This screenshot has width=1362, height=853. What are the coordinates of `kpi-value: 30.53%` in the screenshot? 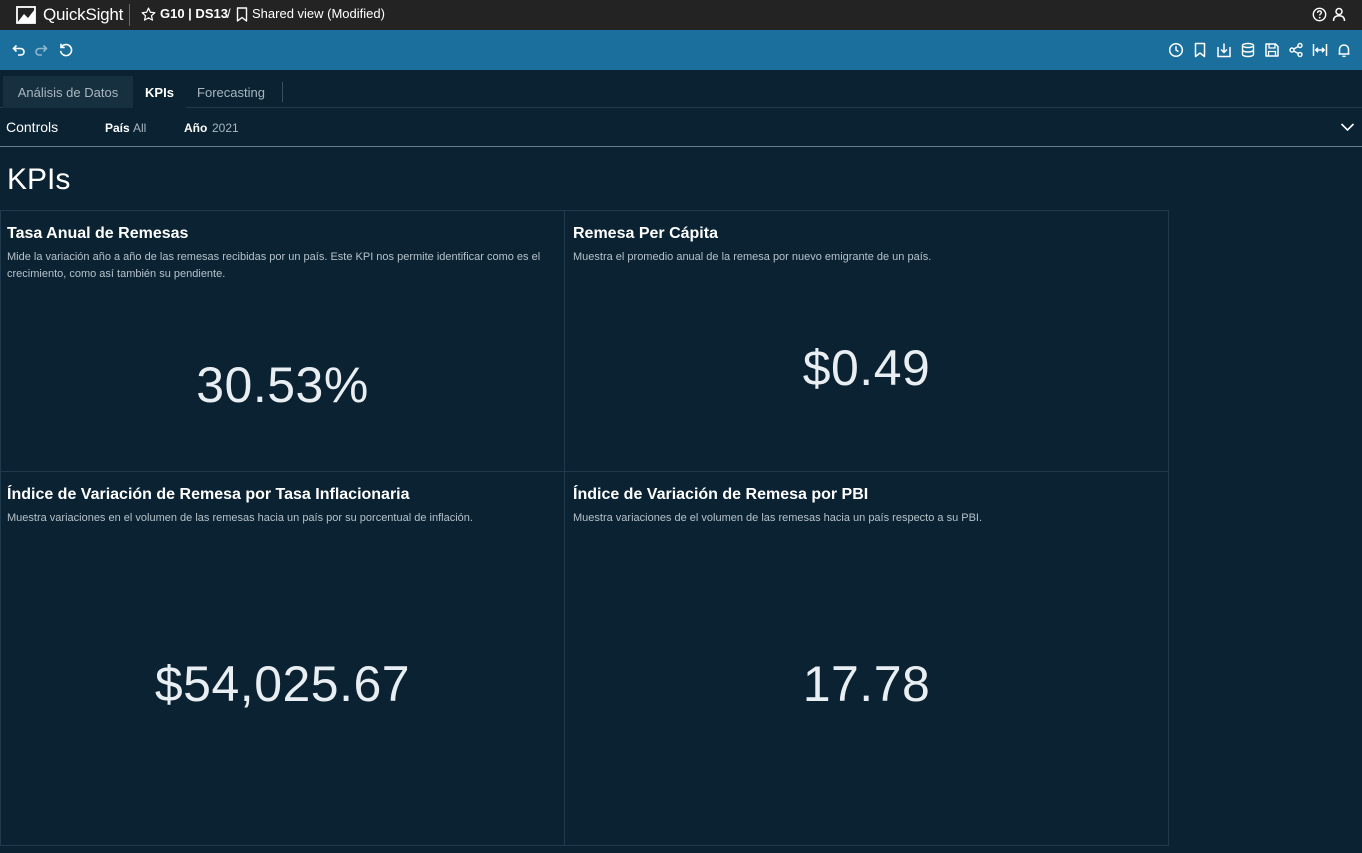 It's located at (282, 385).